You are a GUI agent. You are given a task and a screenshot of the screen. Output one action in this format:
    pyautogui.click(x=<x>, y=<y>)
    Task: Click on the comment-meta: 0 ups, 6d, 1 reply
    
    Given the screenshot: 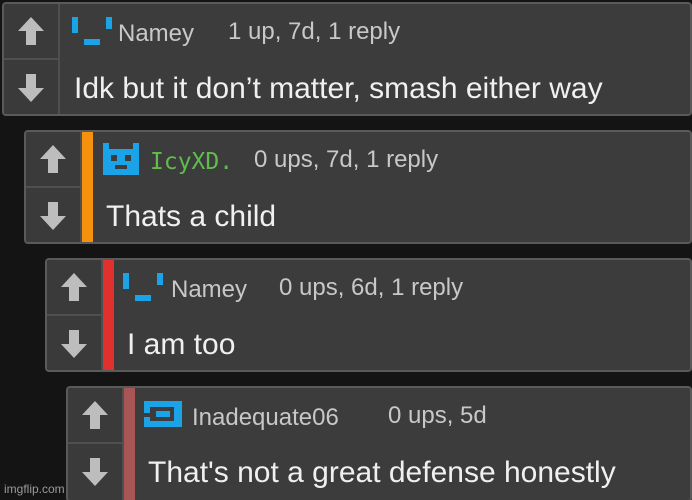 What is the action you would take?
    pyautogui.click(x=371, y=287)
    